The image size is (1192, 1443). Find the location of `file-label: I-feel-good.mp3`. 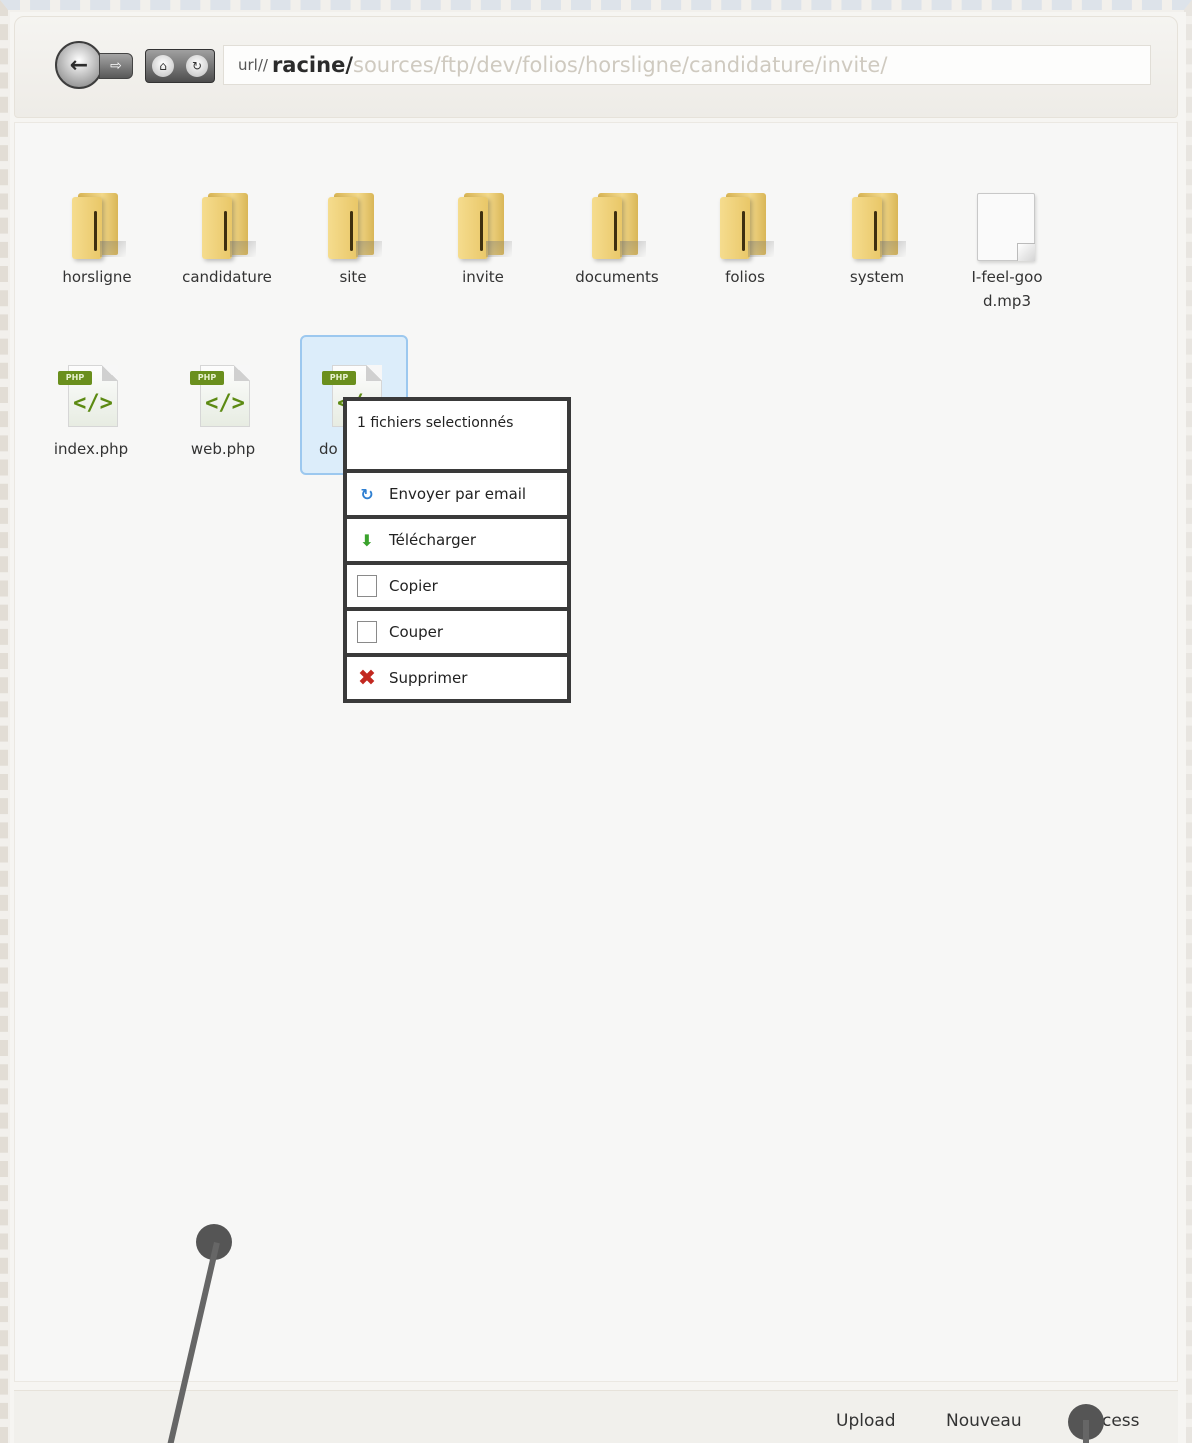

file-label: I-feel-good.mp3 is located at coordinates (1007, 289).